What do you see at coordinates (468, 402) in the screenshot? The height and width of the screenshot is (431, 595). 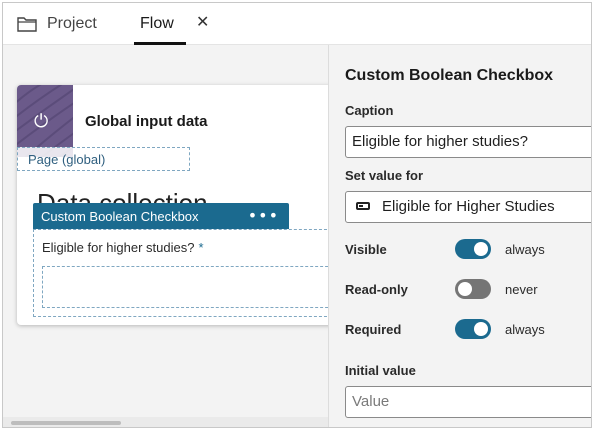 I see `initial-value-input: Value` at bounding box center [468, 402].